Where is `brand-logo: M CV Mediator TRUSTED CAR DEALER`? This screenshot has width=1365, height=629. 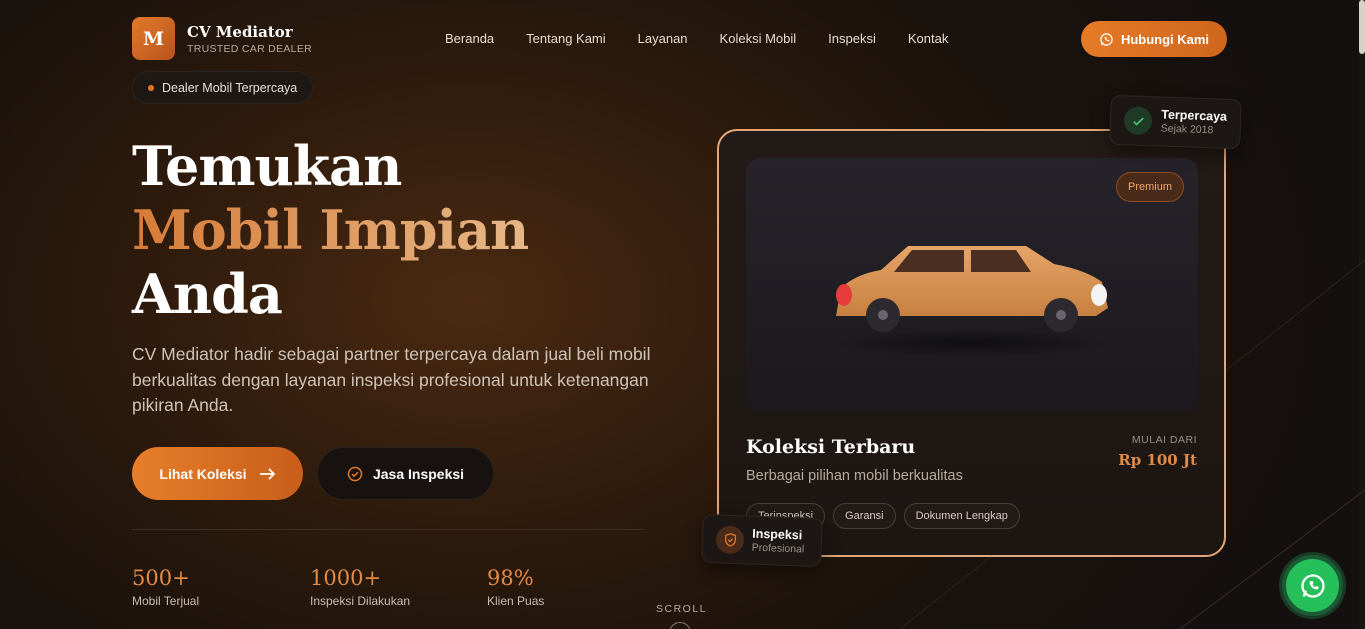
brand-logo: M CV Mediator TRUSTED CAR DEALER is located at coordinates (222, 38).